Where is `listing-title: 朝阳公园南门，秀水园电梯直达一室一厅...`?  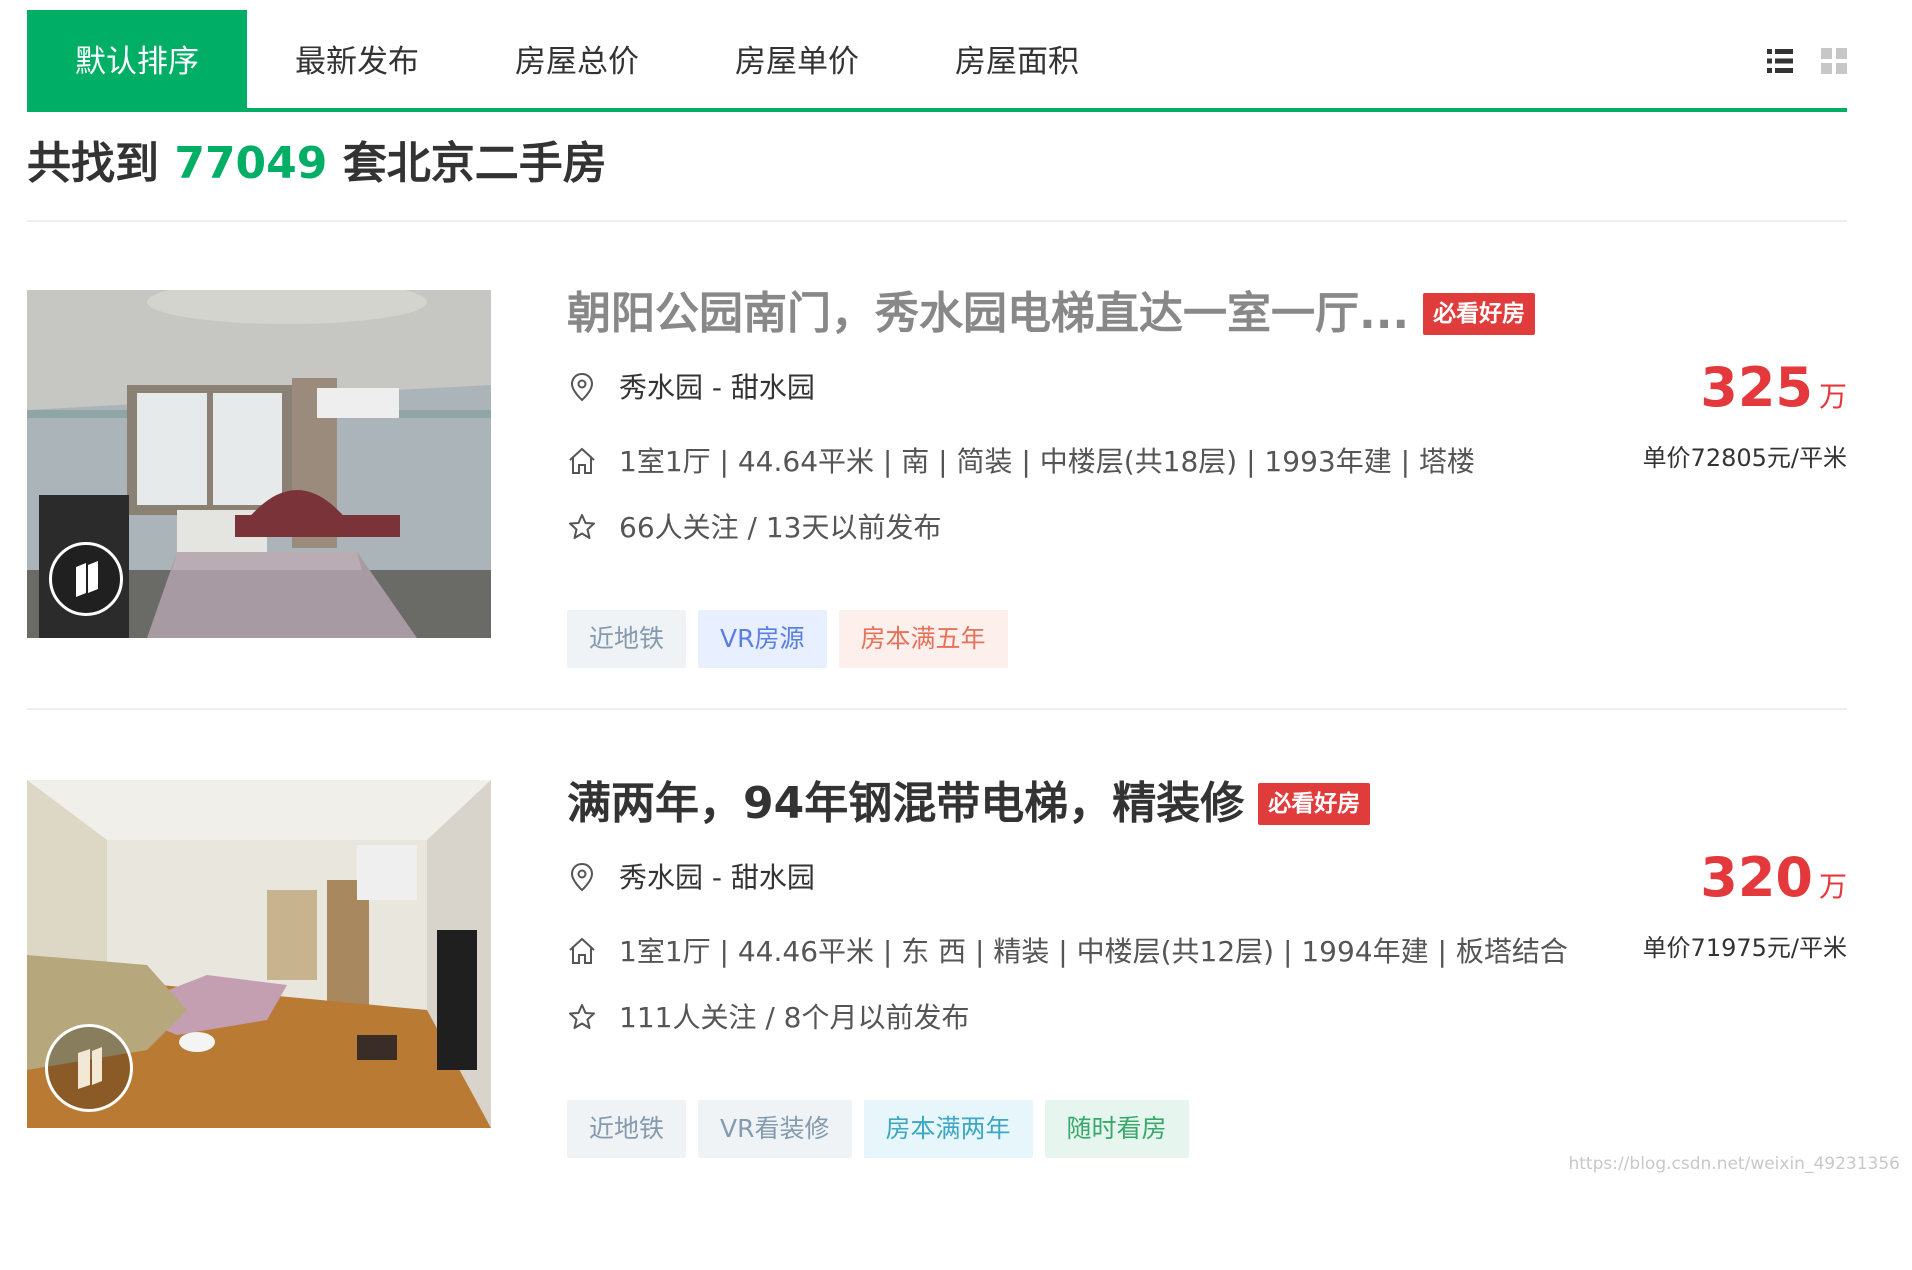 listing-title: 朝阳公园南门，秀水园电梯直达一室一厅... is located at coordinates (988, 314).